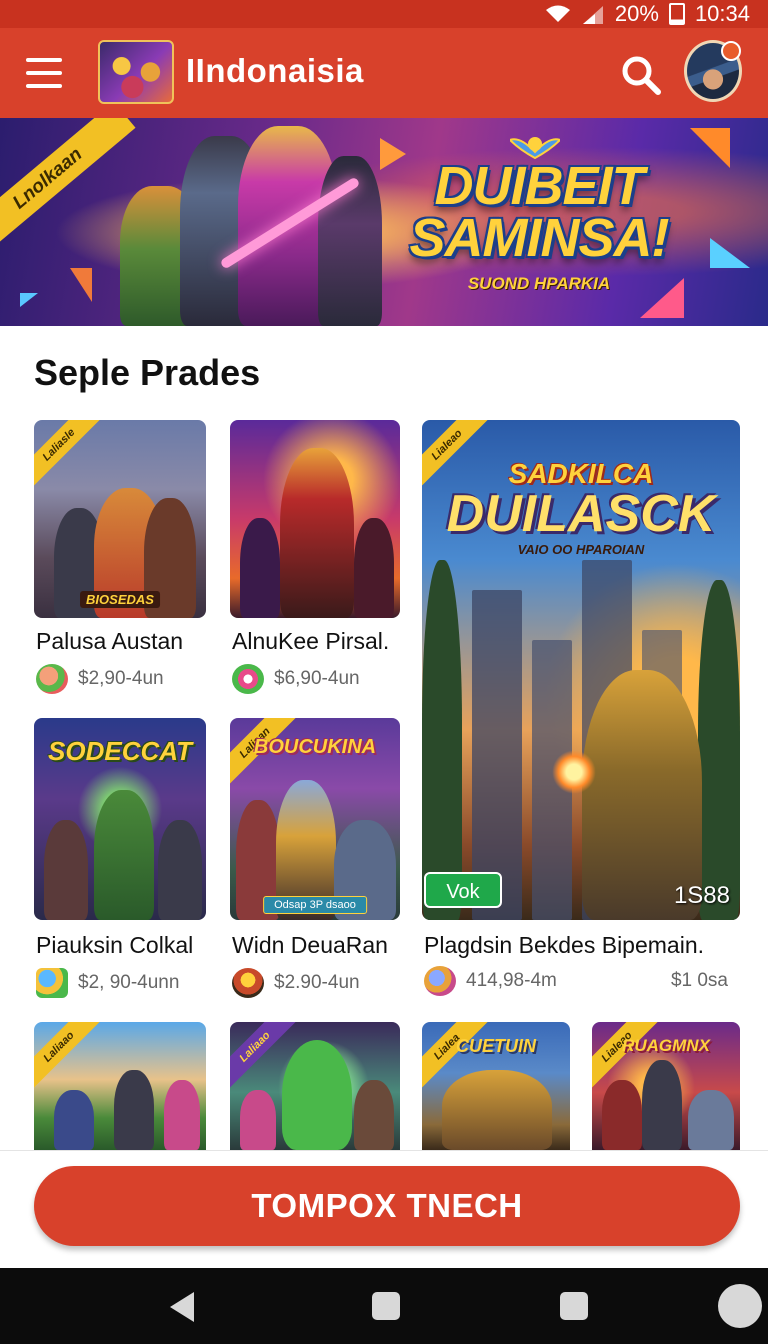 This screenshot has width=768, height=1344. Describe the element at coordinates (129, 982) in the screenshot. I see `price-text: $2, 90-4unn` at that location.